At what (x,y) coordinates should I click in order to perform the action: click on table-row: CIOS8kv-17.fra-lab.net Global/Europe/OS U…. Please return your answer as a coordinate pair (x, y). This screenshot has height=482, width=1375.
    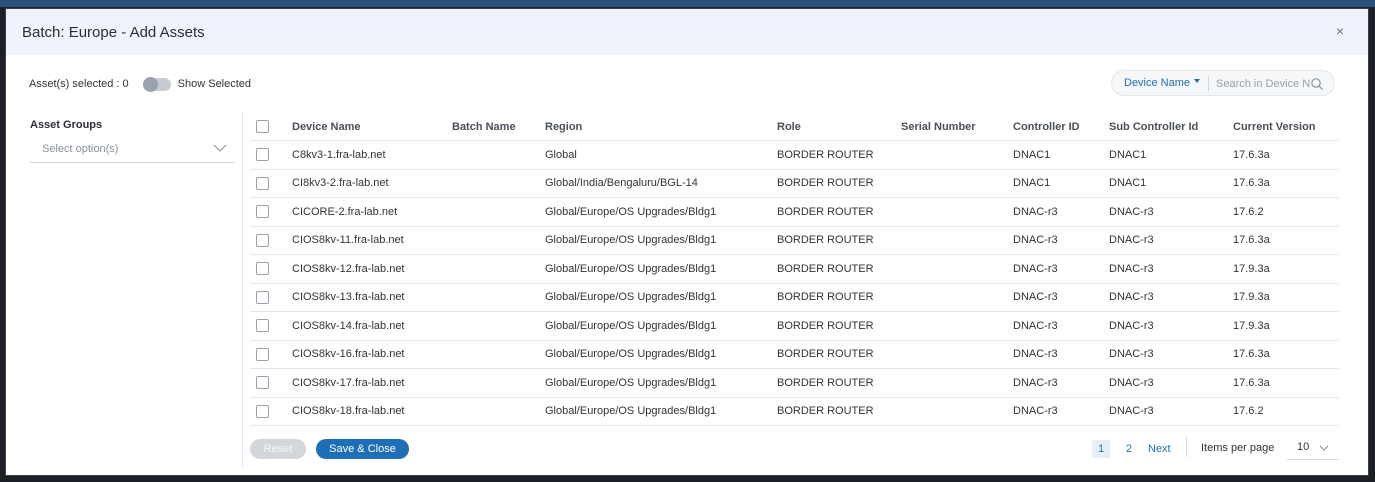
    Looking at the image, I should click on (794, 383).